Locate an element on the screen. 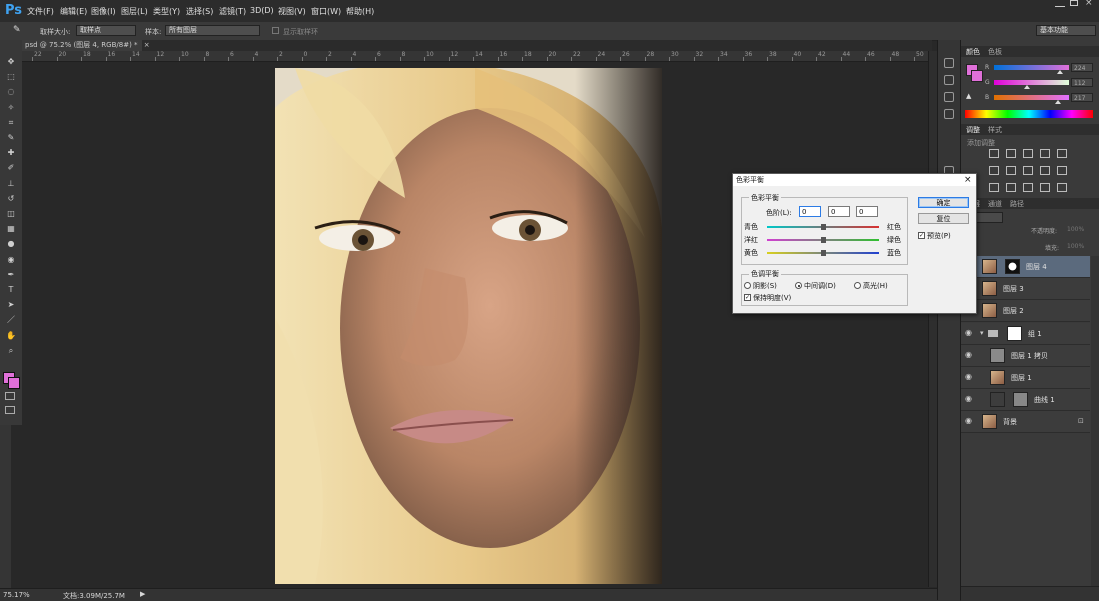 Image resolution: width=1099 pixels, height=601 pixels. background-color-swatch is located at coordinates (14, 383).